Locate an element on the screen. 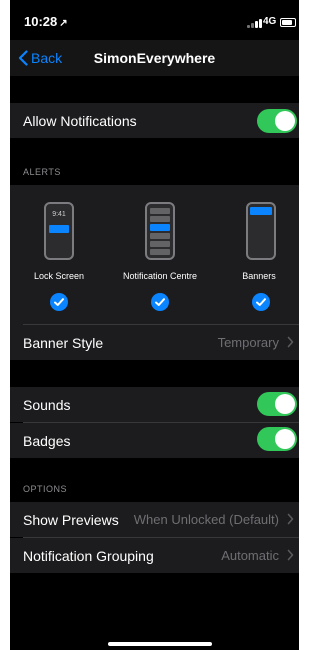  notification-centre-preview-icon is located at coordinates (160, 231).